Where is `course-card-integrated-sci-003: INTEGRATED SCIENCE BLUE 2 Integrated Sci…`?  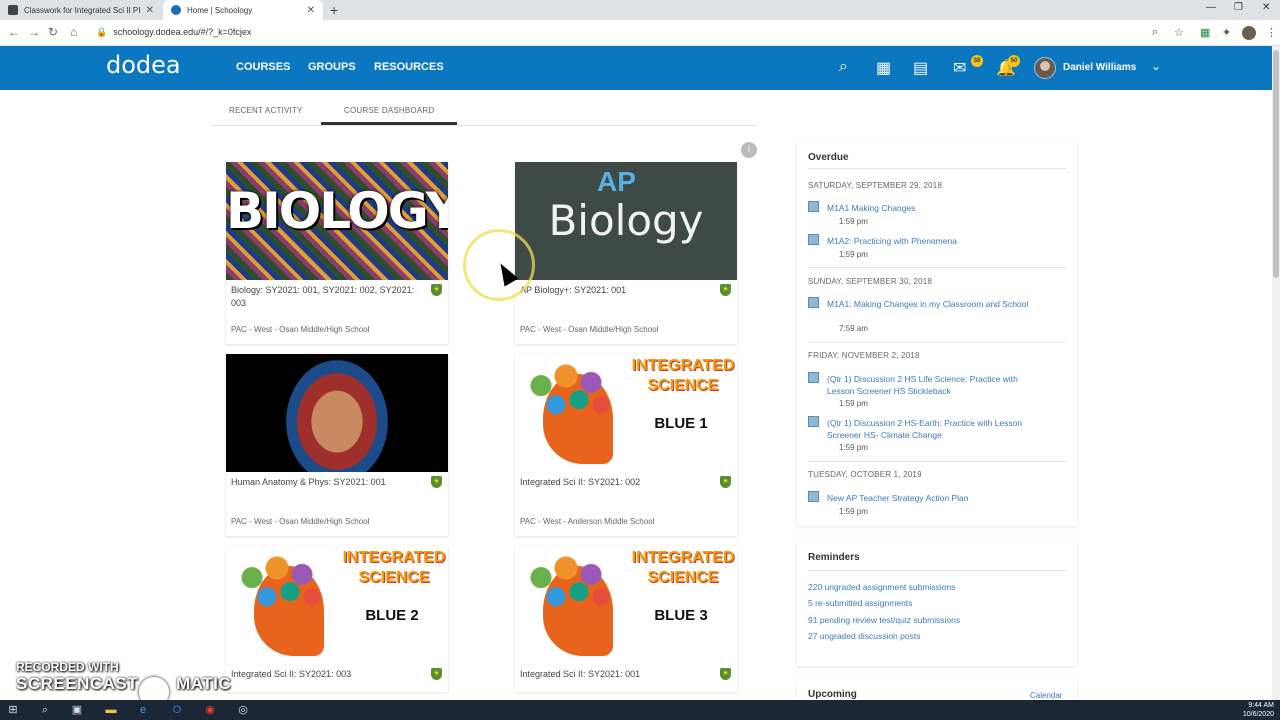 course-card-integrated-sci-003: INTEGRATED SCIENCE BLUE 2 Integrated Sci… is located at coordinates (337, 619).